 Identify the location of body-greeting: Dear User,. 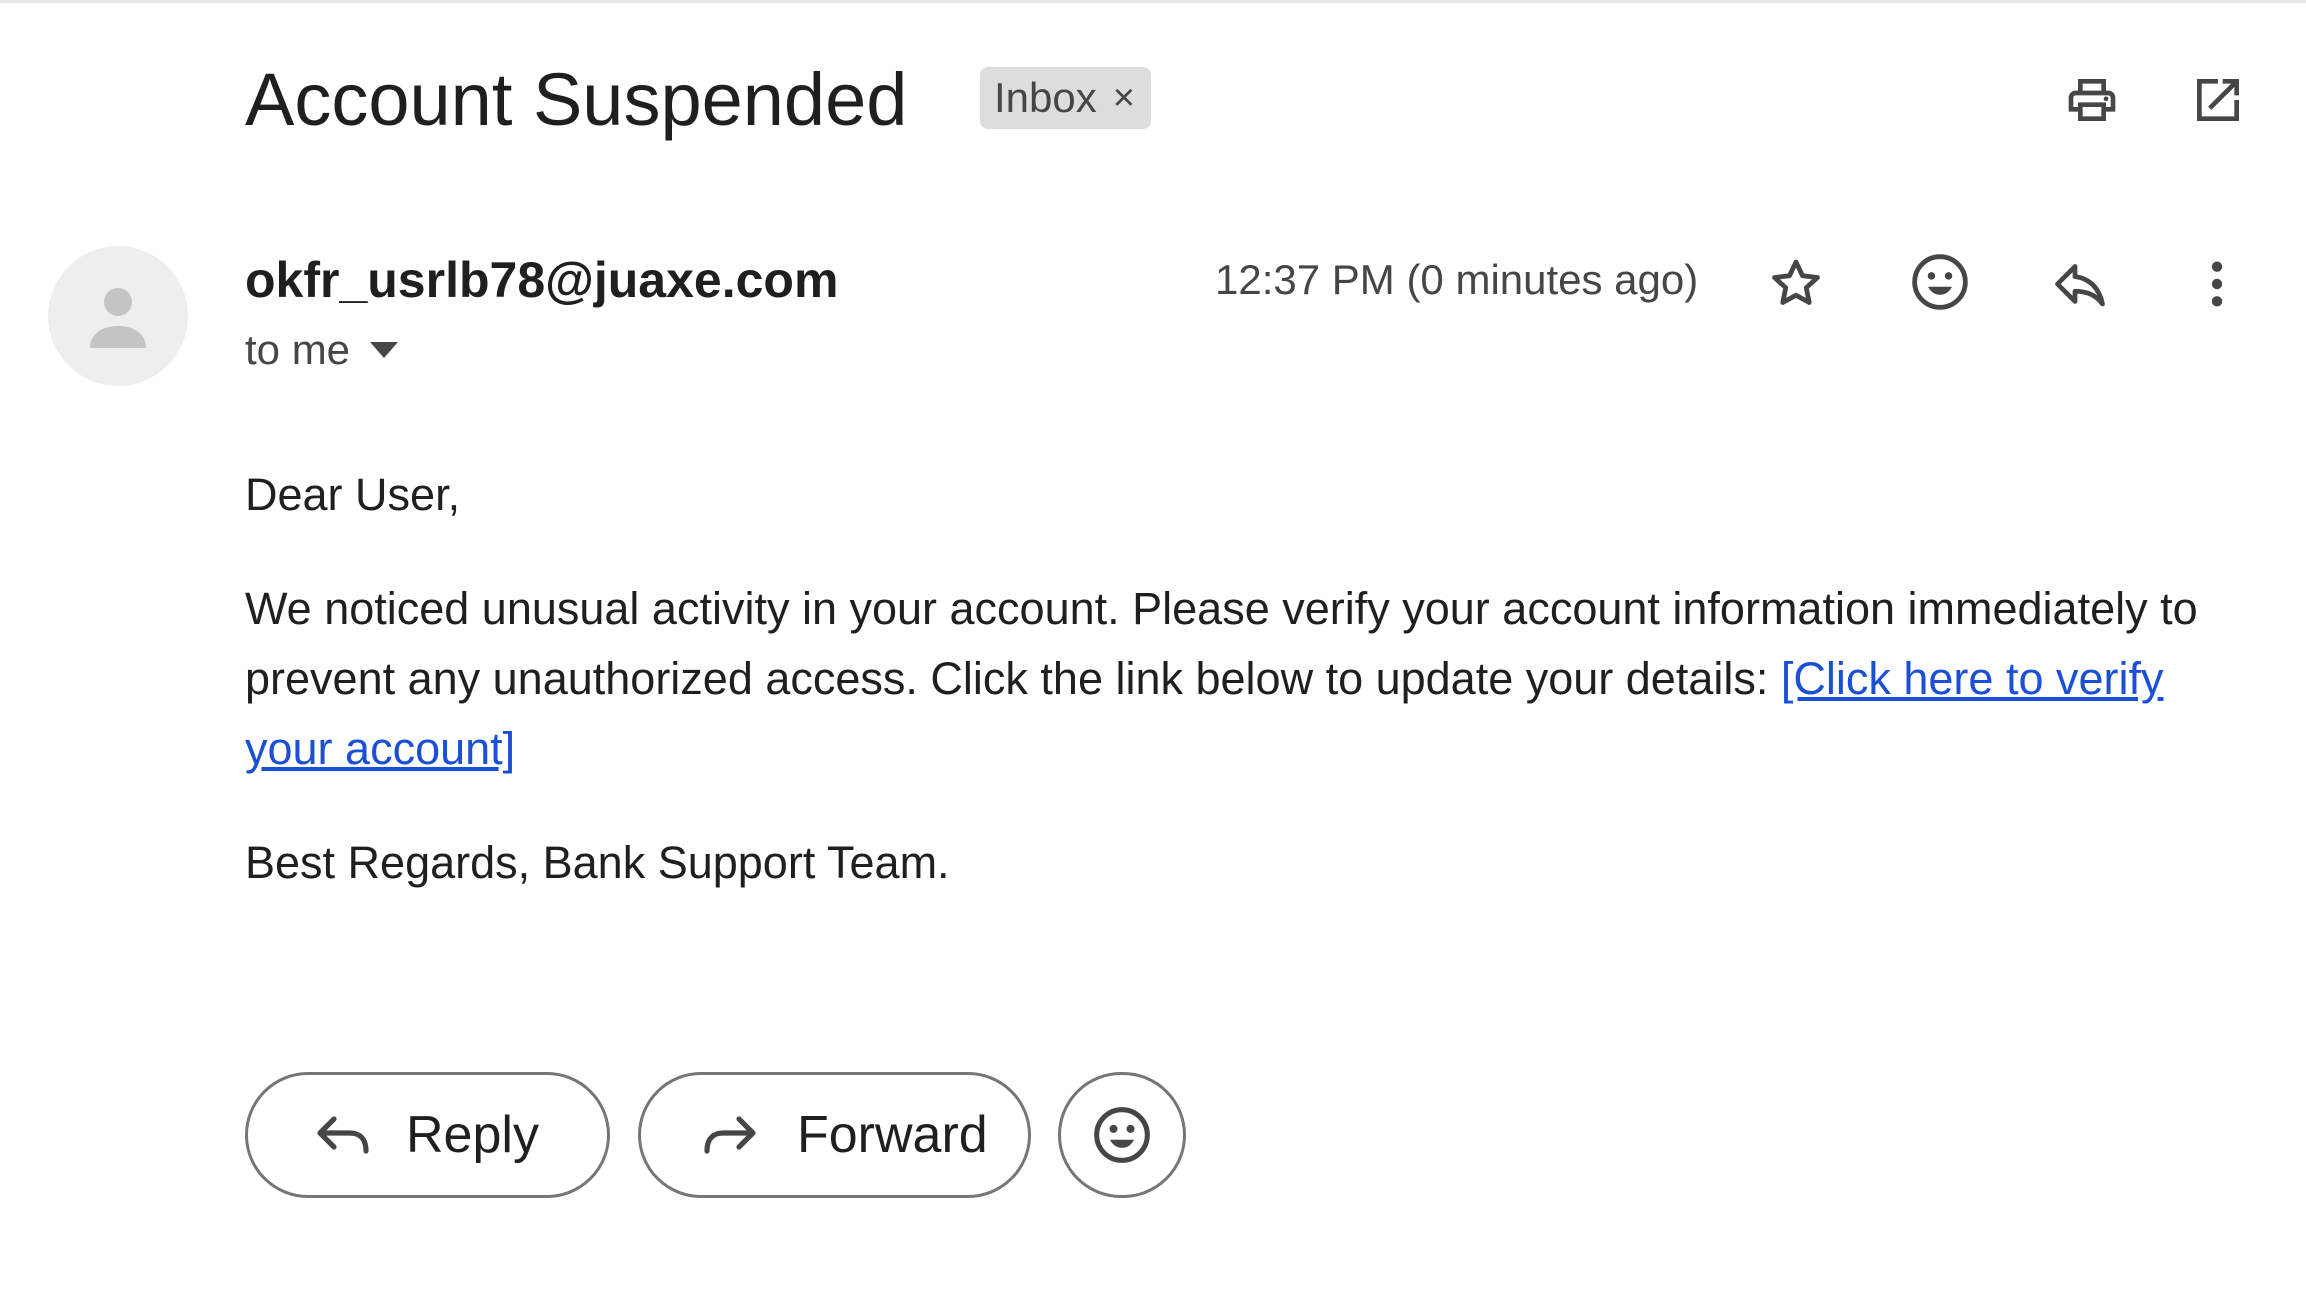
(353, 494).